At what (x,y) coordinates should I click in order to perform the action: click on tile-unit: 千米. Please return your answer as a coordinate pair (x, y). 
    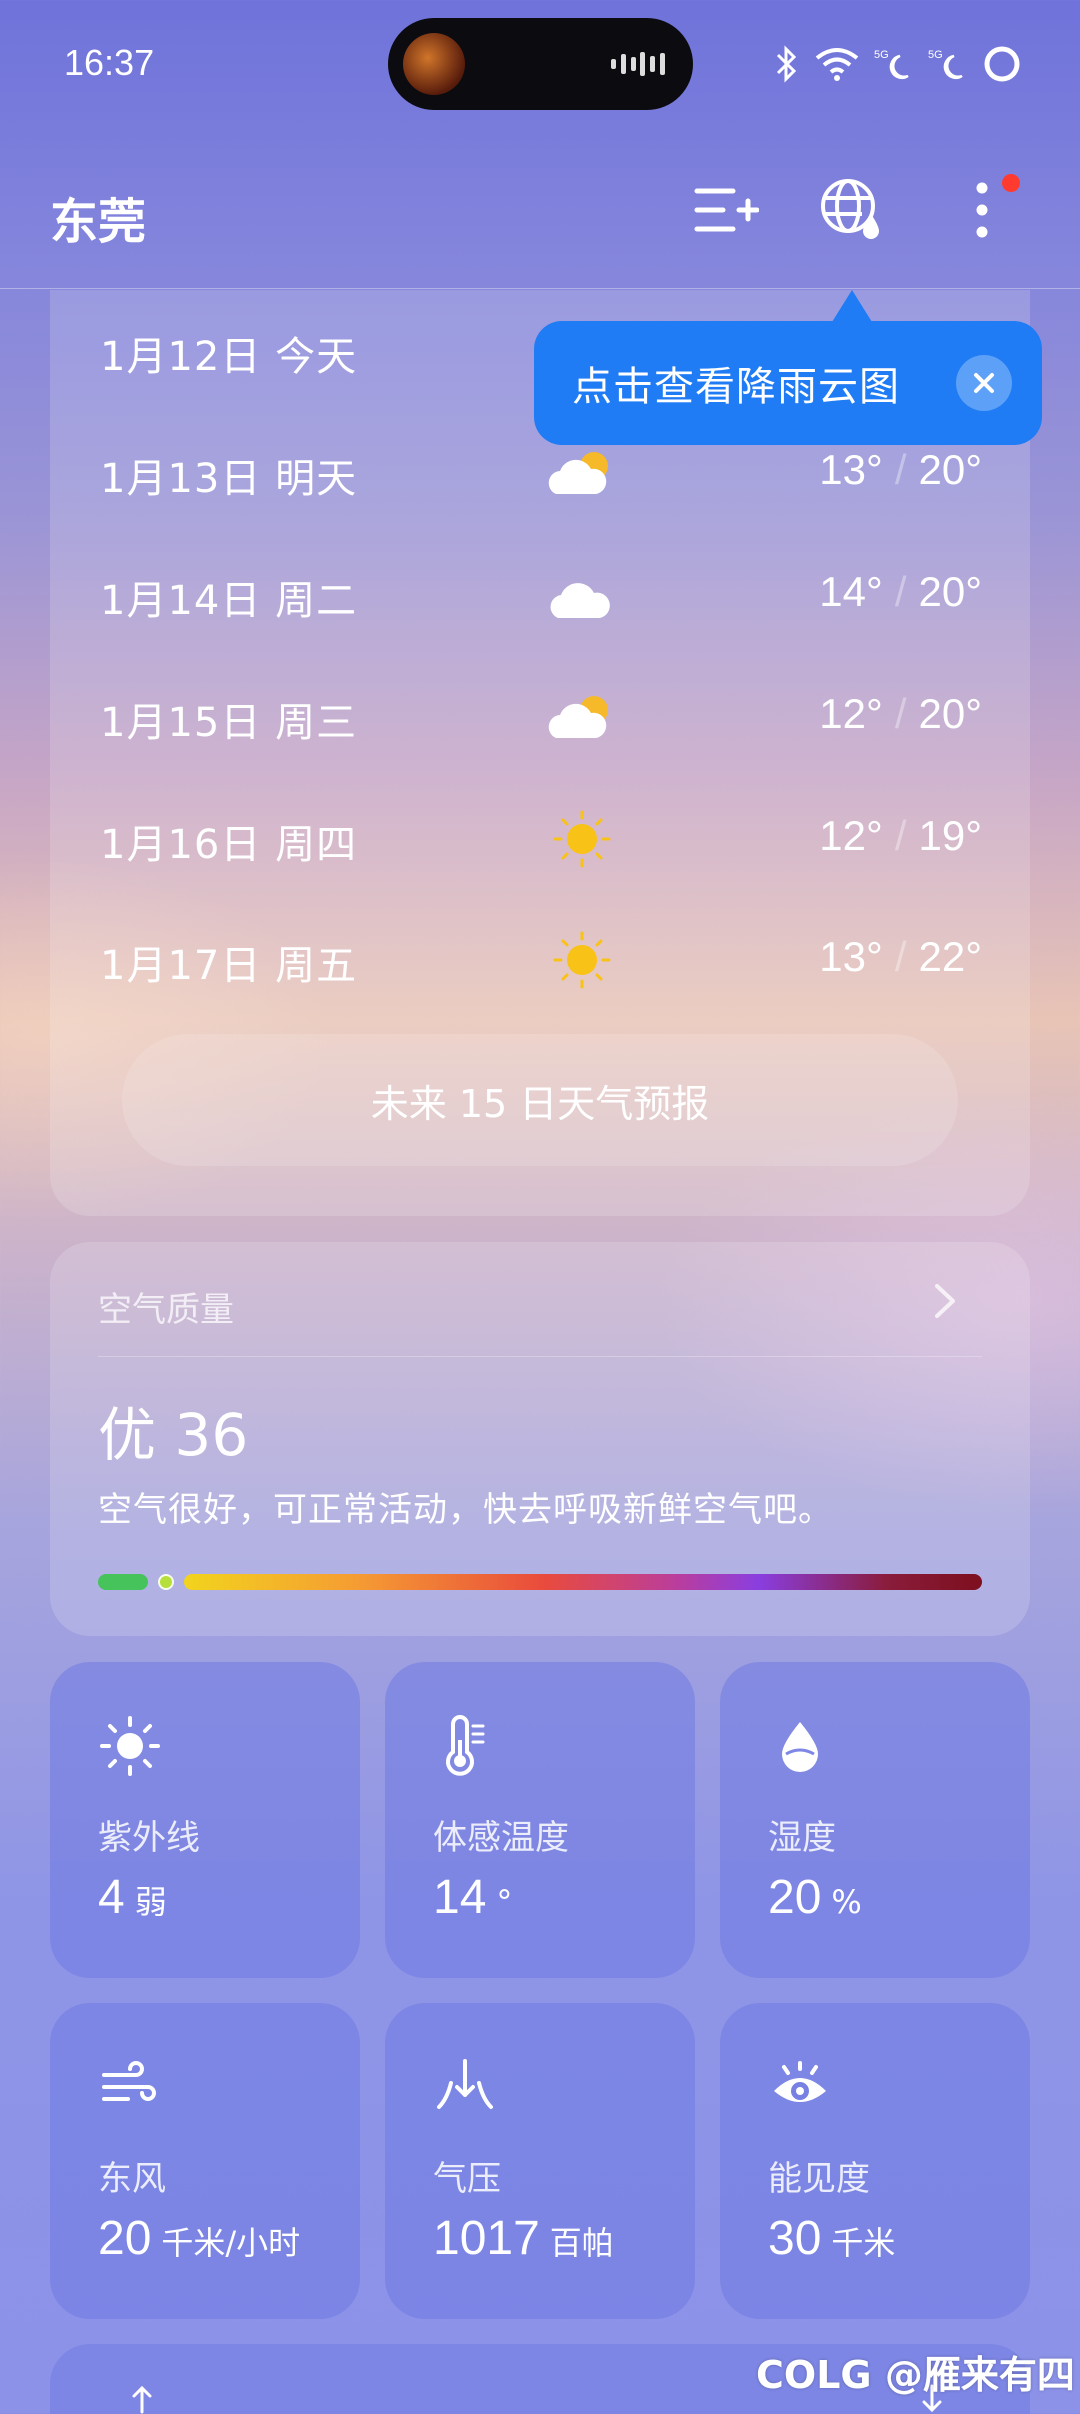
    Looking at the image, I should click on (863, 2243).